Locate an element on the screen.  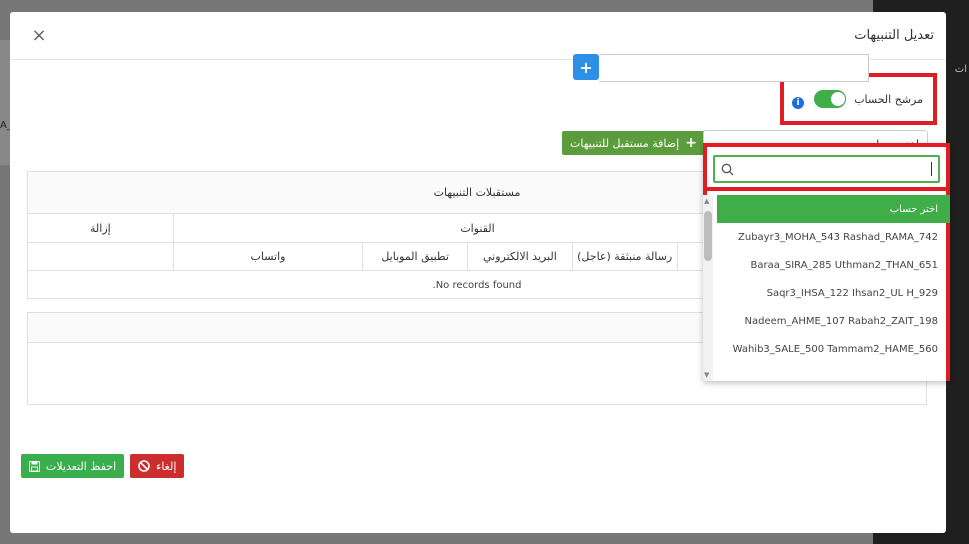
add-row-field is located at coordinates (734, 68).